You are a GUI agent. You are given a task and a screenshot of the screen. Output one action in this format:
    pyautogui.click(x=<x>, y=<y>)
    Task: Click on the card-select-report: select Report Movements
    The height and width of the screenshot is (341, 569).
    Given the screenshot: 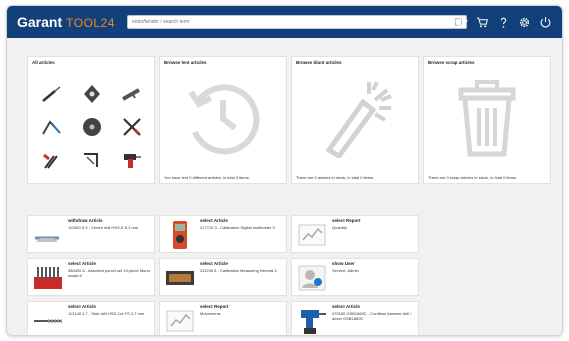 What is the action you would take?
    pyautogui.click(x=223, y=318)
    